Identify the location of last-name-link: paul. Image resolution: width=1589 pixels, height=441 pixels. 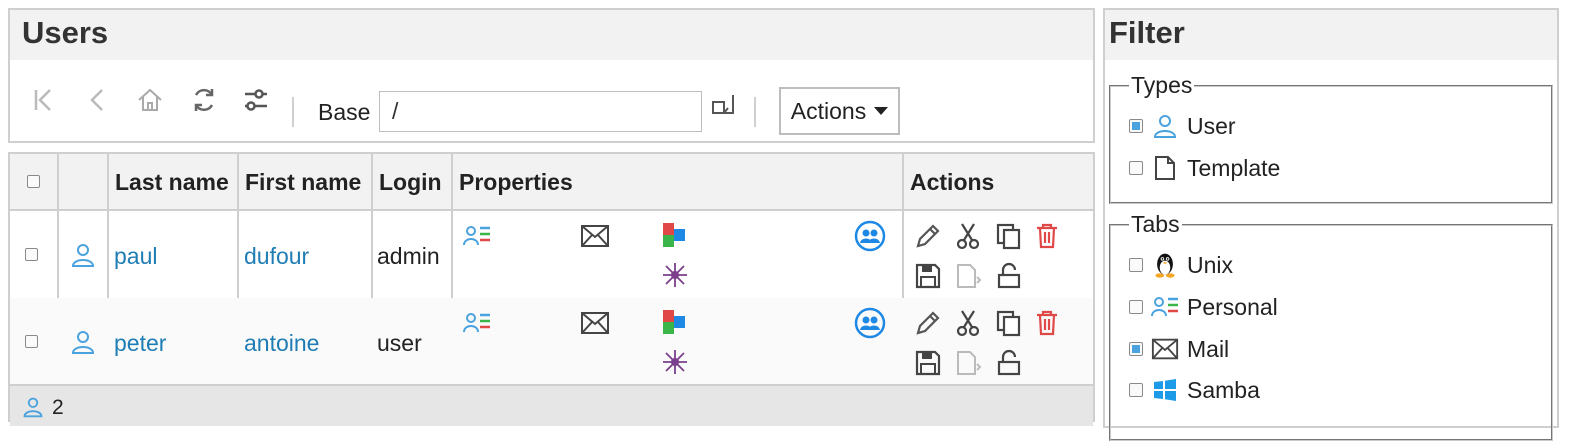
(135, 256).